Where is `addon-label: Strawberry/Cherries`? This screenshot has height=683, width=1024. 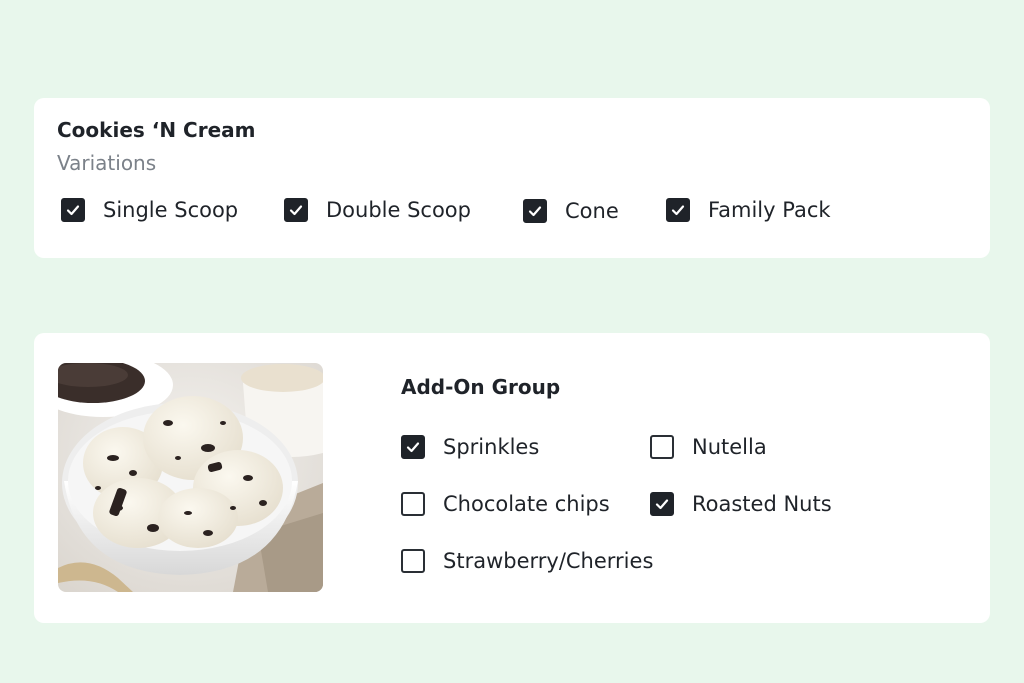
addon-label: Strawberry/Cherries is located at coordinates (548, 561).